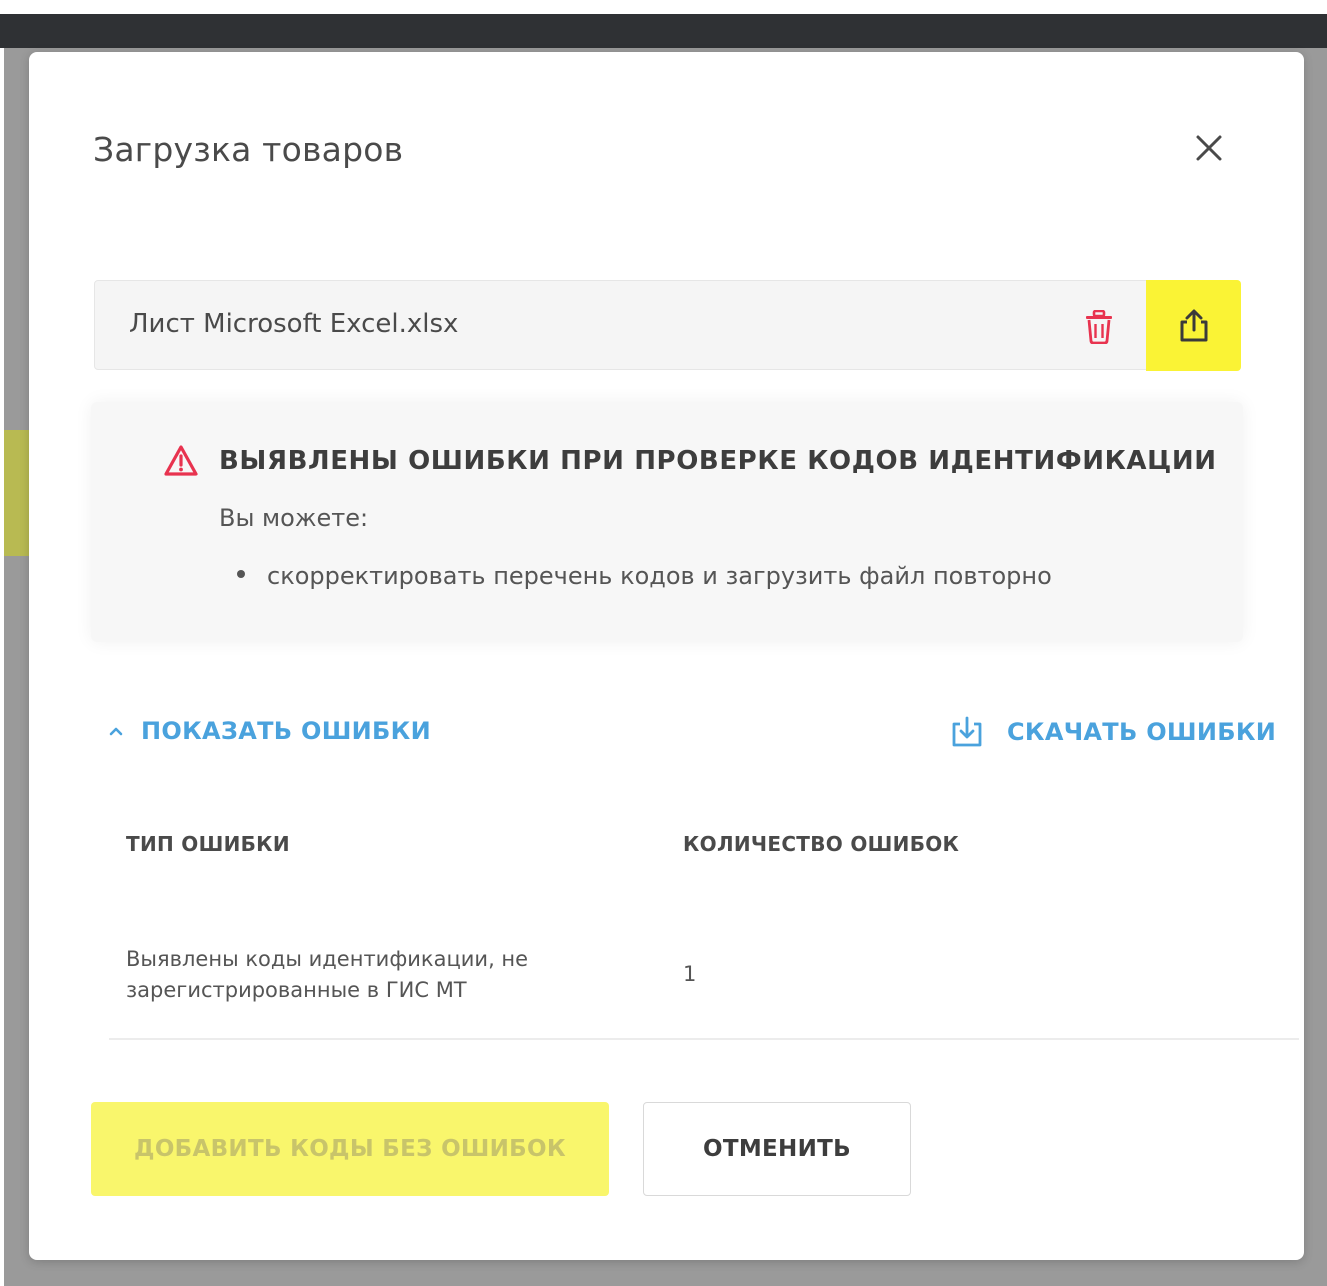 This screenshot has height=1286, width=1327. Describe the element at coordinates (704, 1039) in the screenshot. I see `table-divider` at that location.